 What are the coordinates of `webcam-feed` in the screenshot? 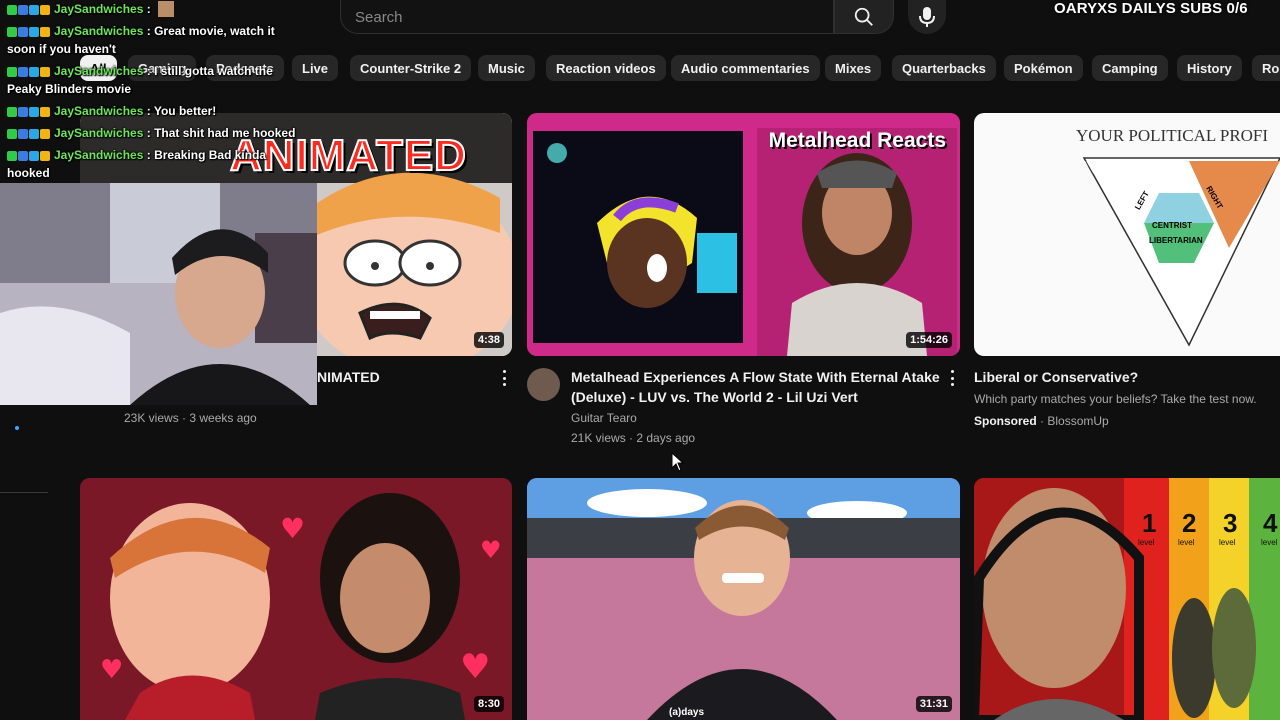 It's located at (158, 294).